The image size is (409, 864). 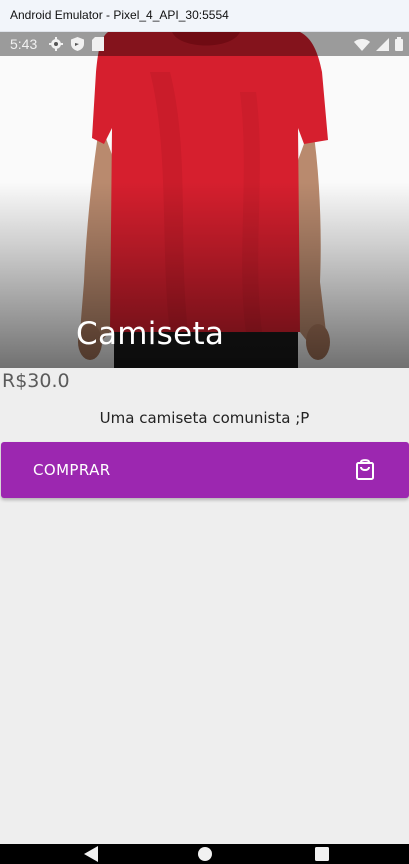 What do you see at coordinates (56, 46) in the screenshot?
I see `gear-icon` at bounding box center [56, 46].